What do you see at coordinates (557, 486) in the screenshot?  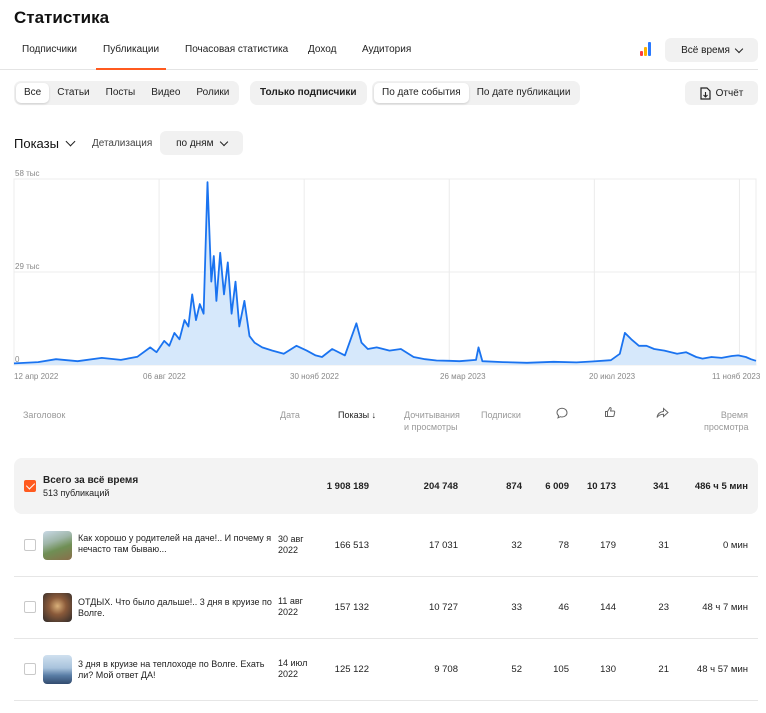 I see `total-comments: 6 009` at bounding box center [557, 486].